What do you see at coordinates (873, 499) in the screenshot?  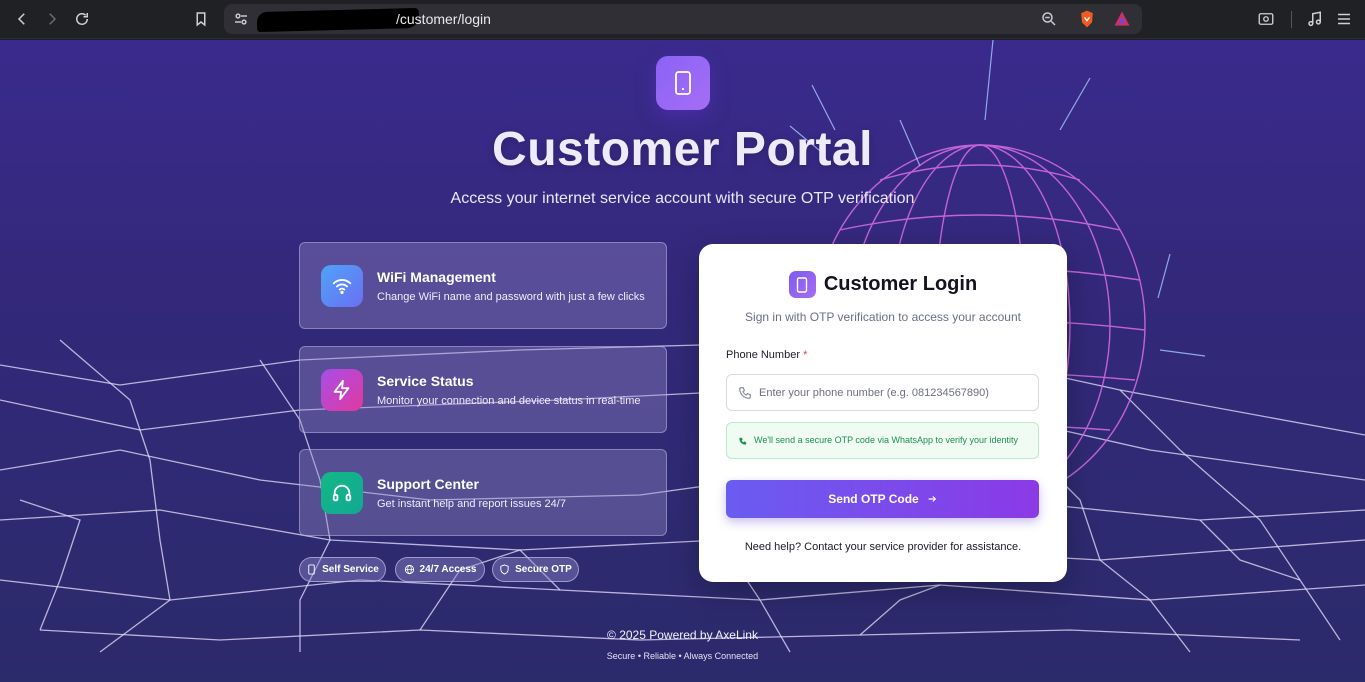 I see `send-otp-label: Send OTP Code` at bounding box center [873, 499].